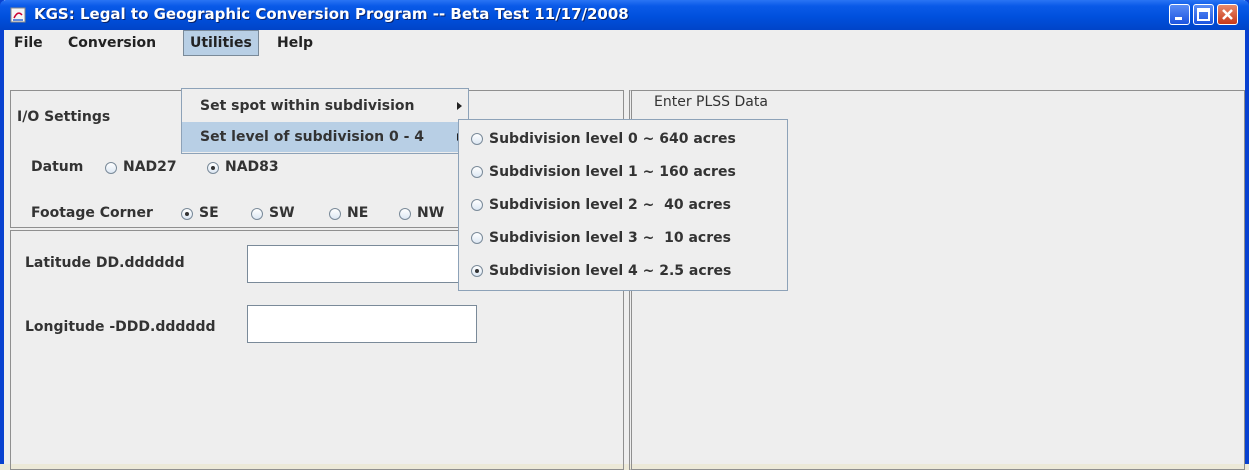 This screenshot has width=1249, height=470. Describe the element at coordinates (28, 43) in the screenshot. I see `menu-file: File` at that location.